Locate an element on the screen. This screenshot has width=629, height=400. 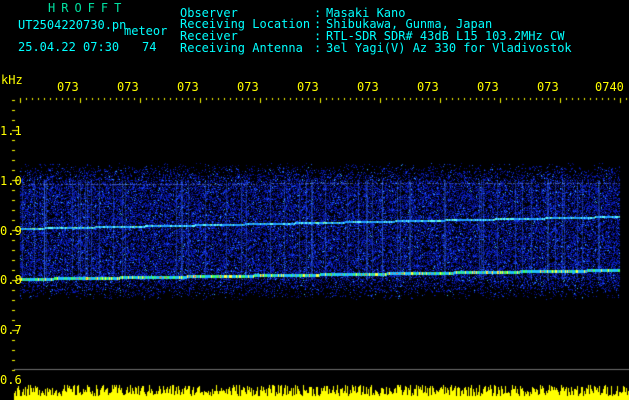
date-time: 25.04.22 07:30 is located at coordinates (69, 47).